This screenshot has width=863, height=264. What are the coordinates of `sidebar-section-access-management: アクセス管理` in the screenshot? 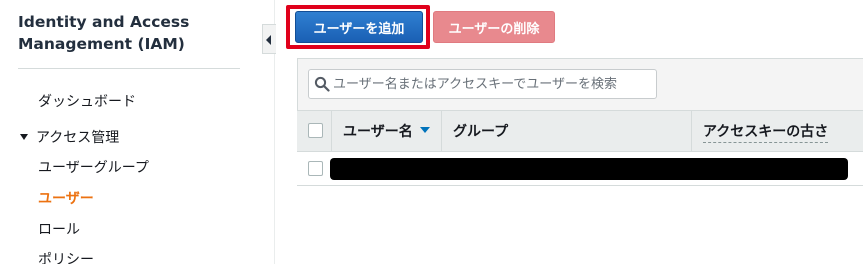 It's located at (69, 137).